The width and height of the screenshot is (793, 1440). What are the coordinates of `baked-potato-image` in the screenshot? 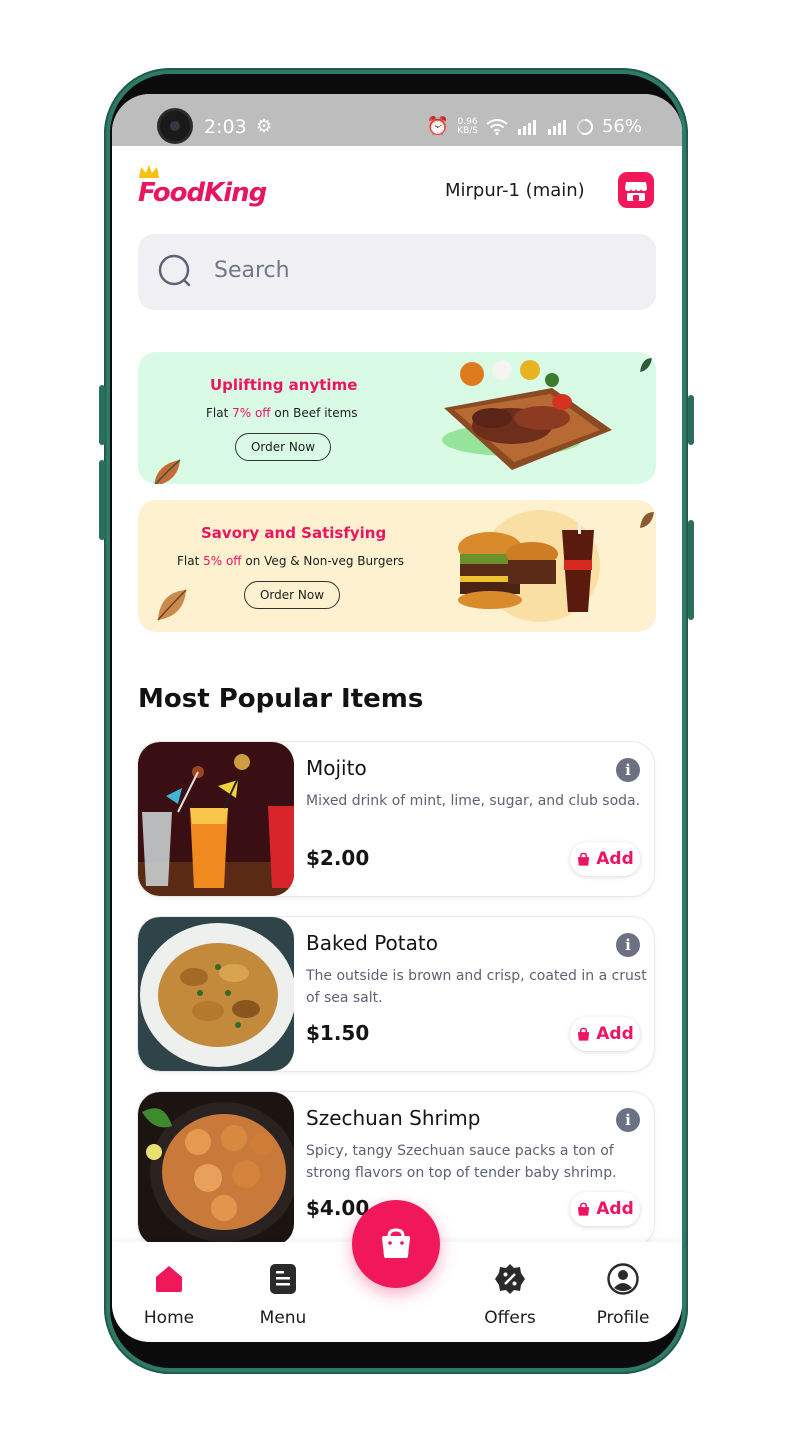 It's located at (216, 994).